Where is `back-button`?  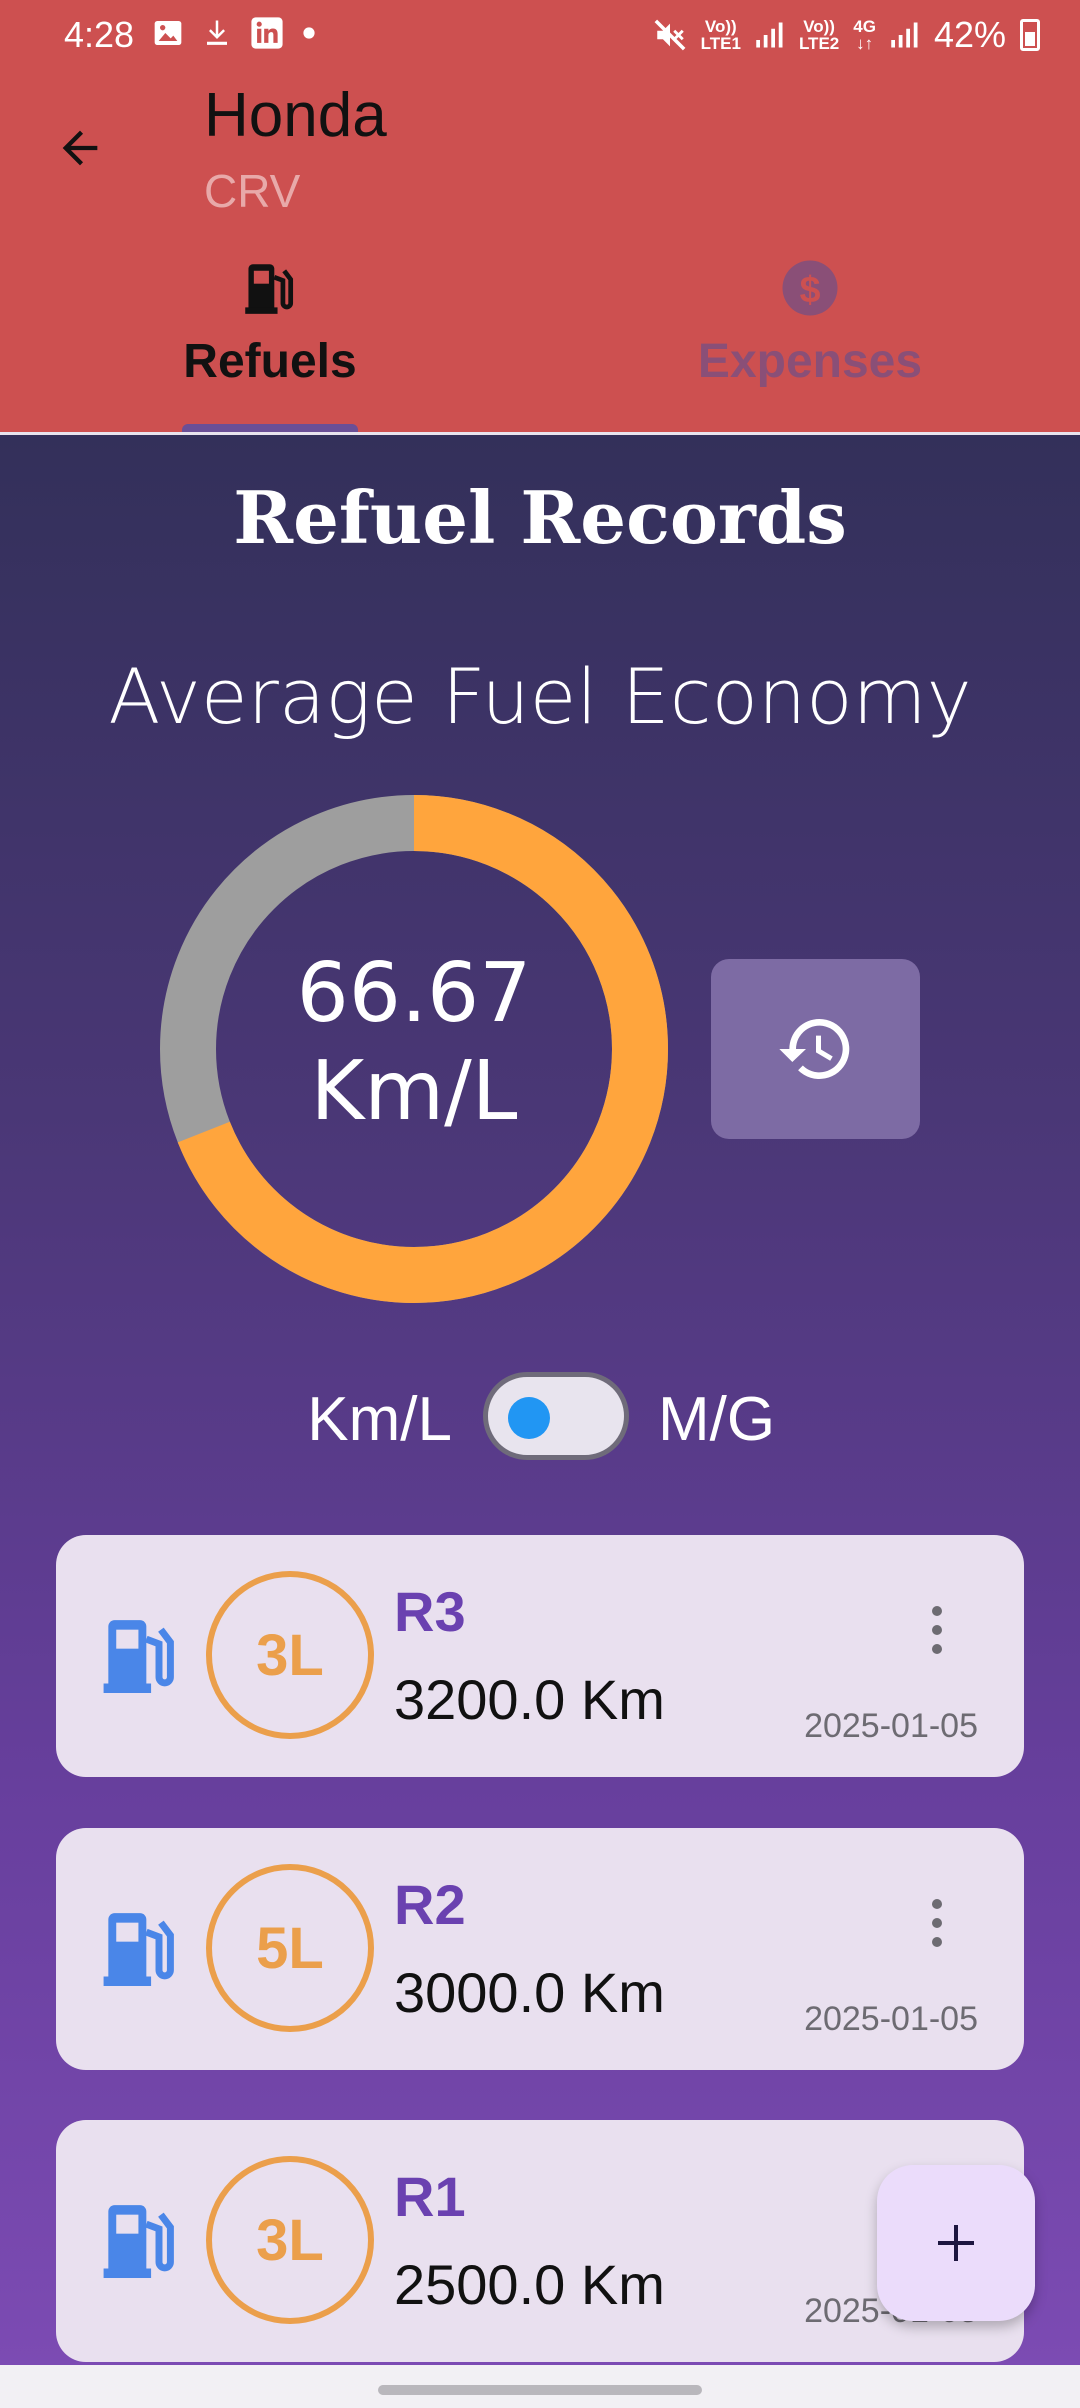 back-button is located at coordinates (80, 148).